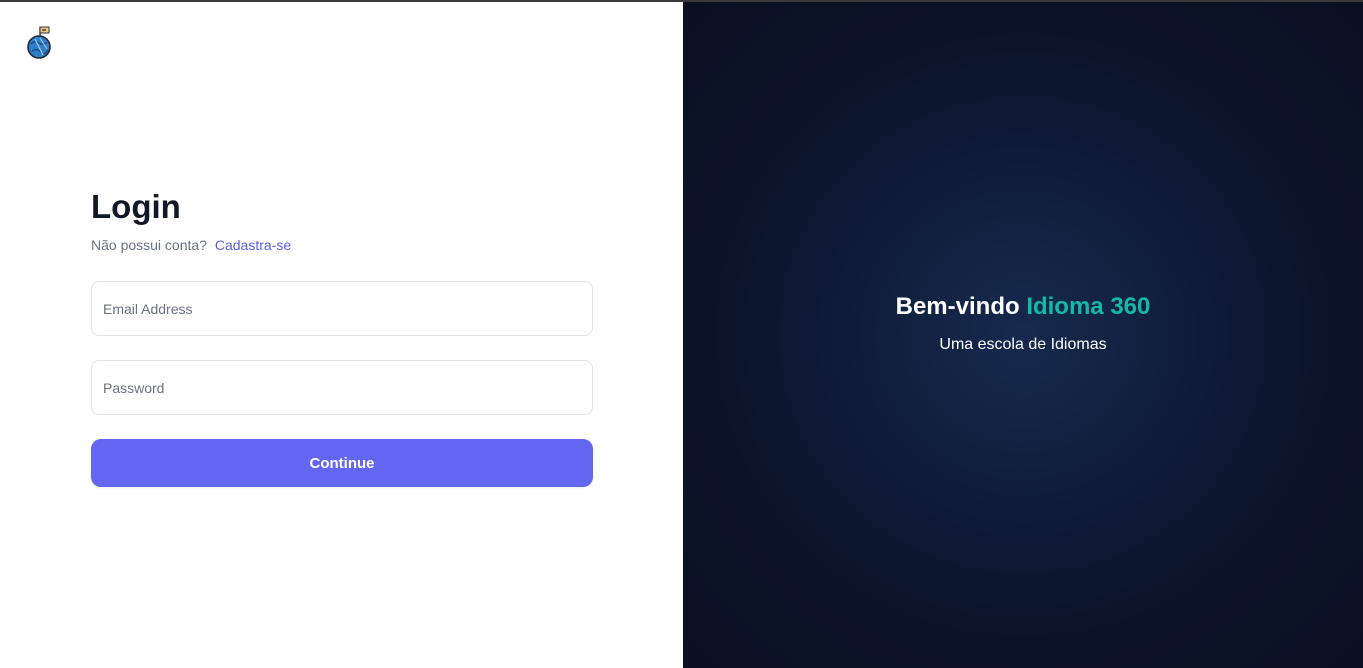 This screenshot has height=668, width=1363. Describe the element at coordinates (342, 245) in the screenshot. I see `signup-prompt: Não possui conta? Cadastra-se` at that location.